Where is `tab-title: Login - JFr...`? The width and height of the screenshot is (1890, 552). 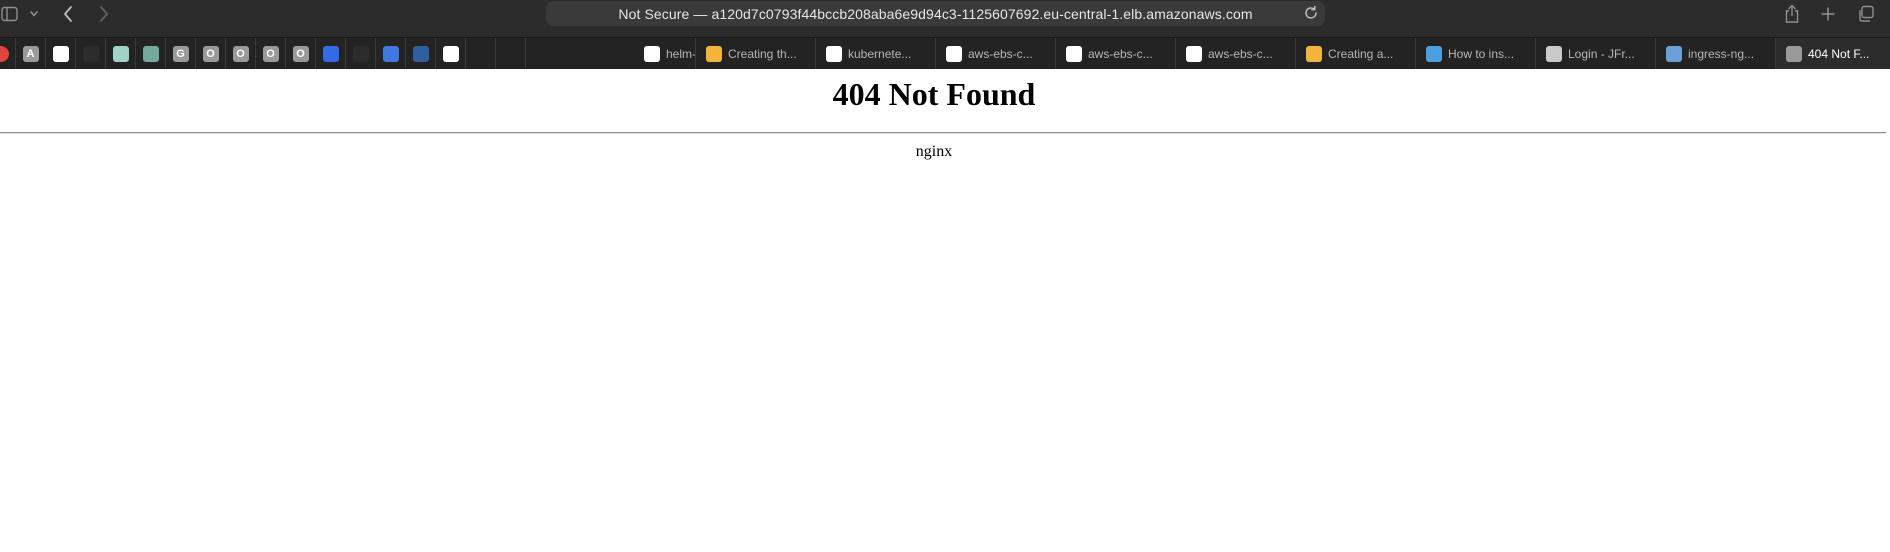
tab-title: Login - JFr... is located at coordinates (1601, 53).